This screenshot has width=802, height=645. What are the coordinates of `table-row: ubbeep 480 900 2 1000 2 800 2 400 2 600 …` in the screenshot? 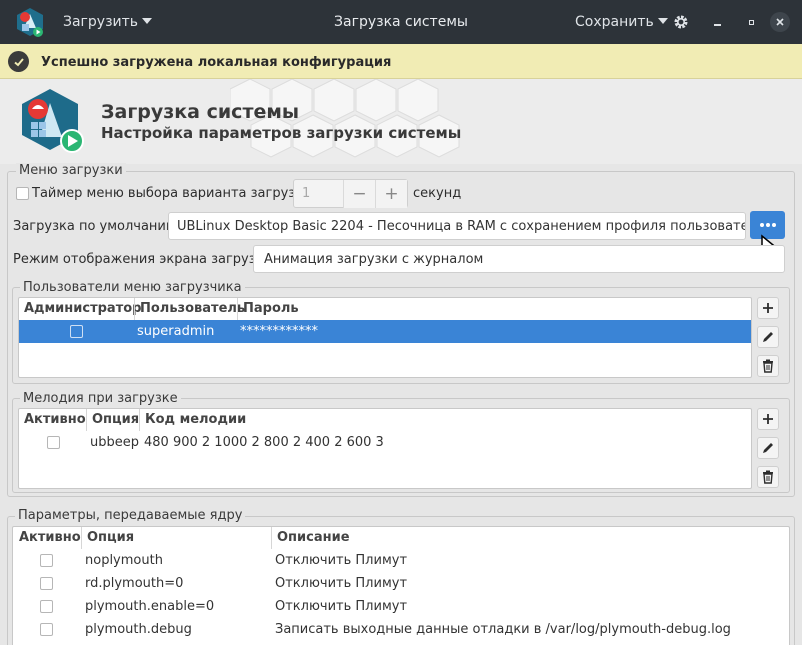 It's located at (385, 442).